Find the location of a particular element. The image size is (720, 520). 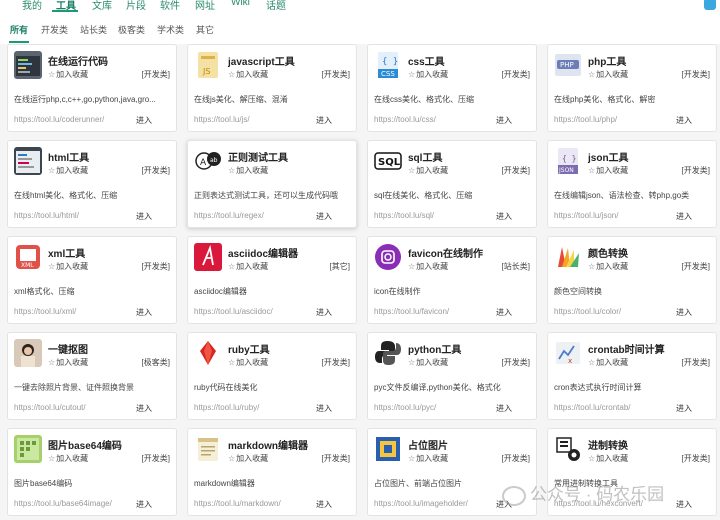

tool-title: sql工具 is located at coordinates (425, 156).